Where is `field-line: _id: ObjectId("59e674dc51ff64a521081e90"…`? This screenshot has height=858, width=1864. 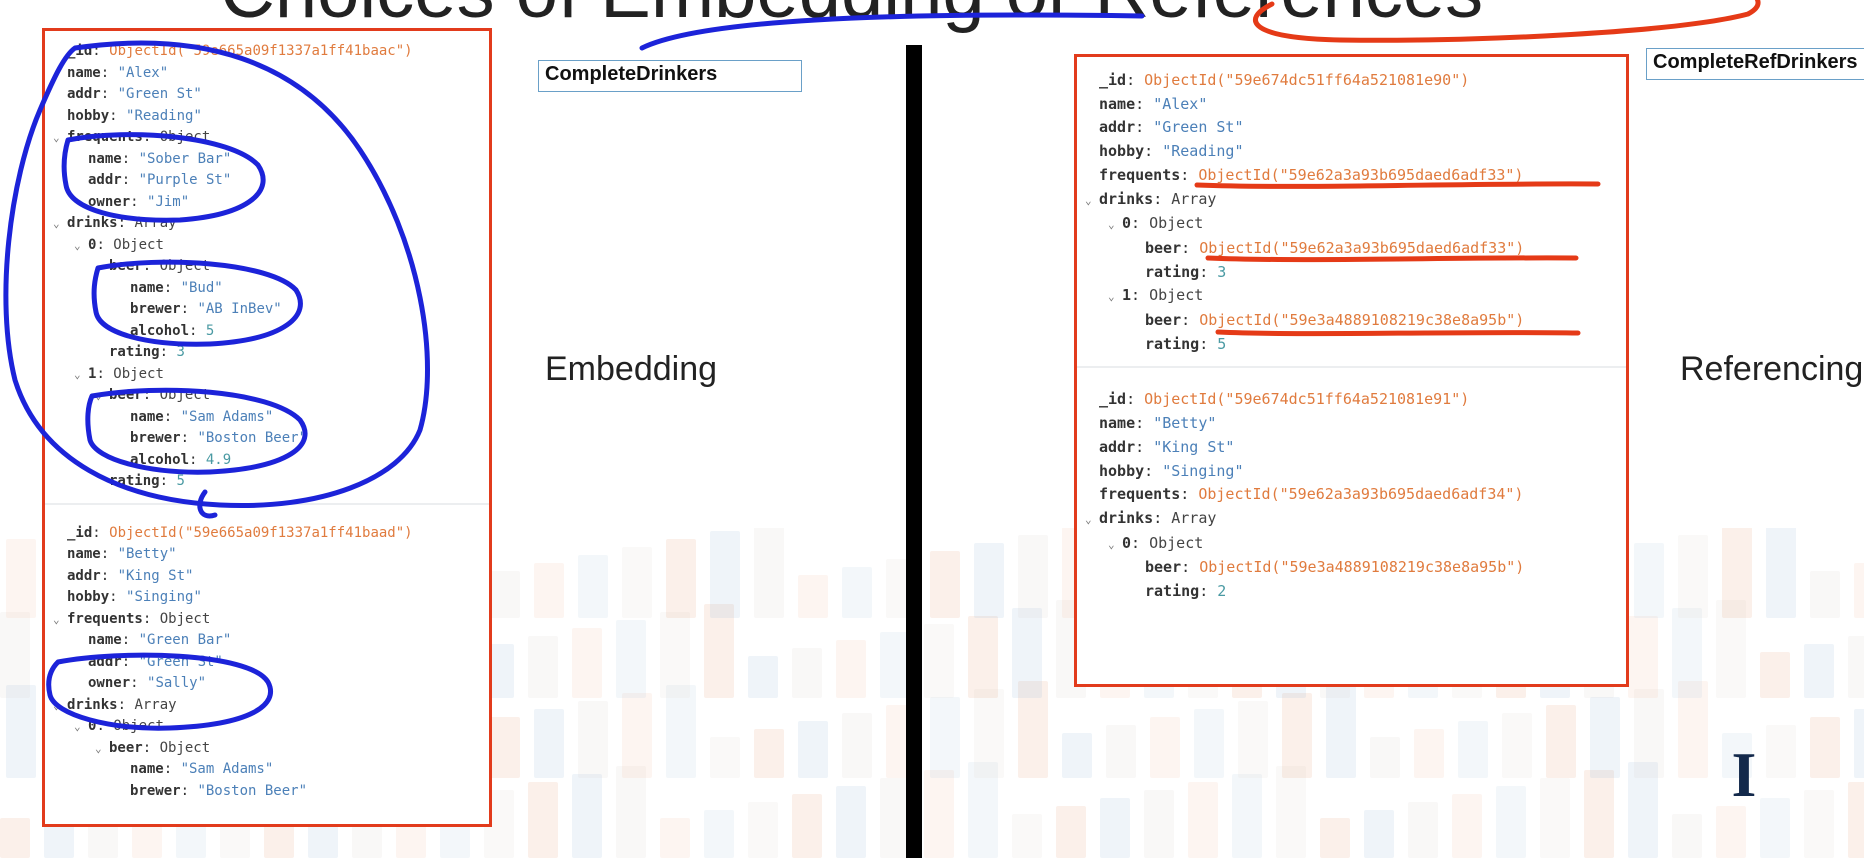
field-line: _id: ObjectId("59e674dc51ff64a521081e90"… is located at coordinates (1355, 81).